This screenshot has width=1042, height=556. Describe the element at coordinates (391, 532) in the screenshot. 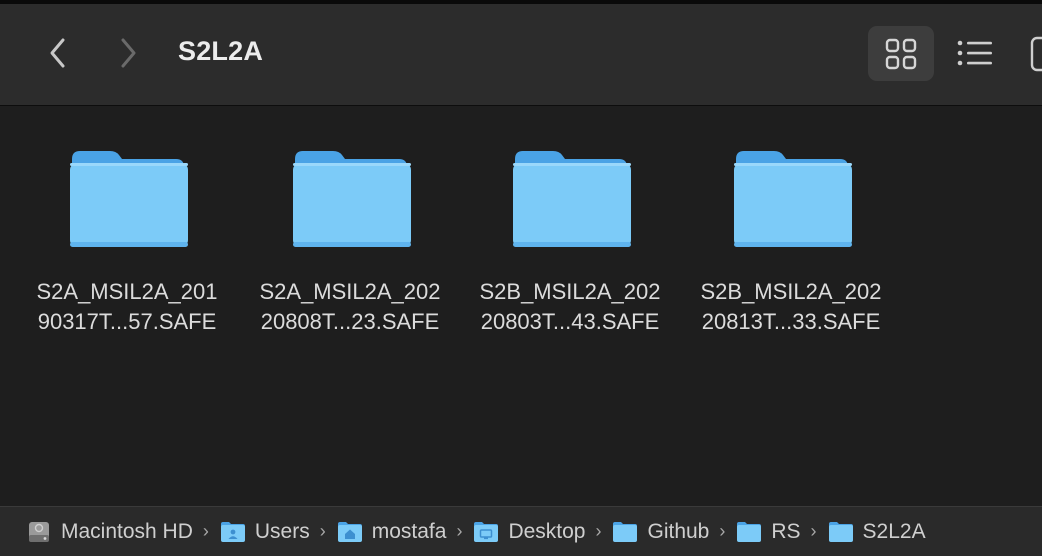

I see `path-crumb-mostafa: mostafa` at that location.